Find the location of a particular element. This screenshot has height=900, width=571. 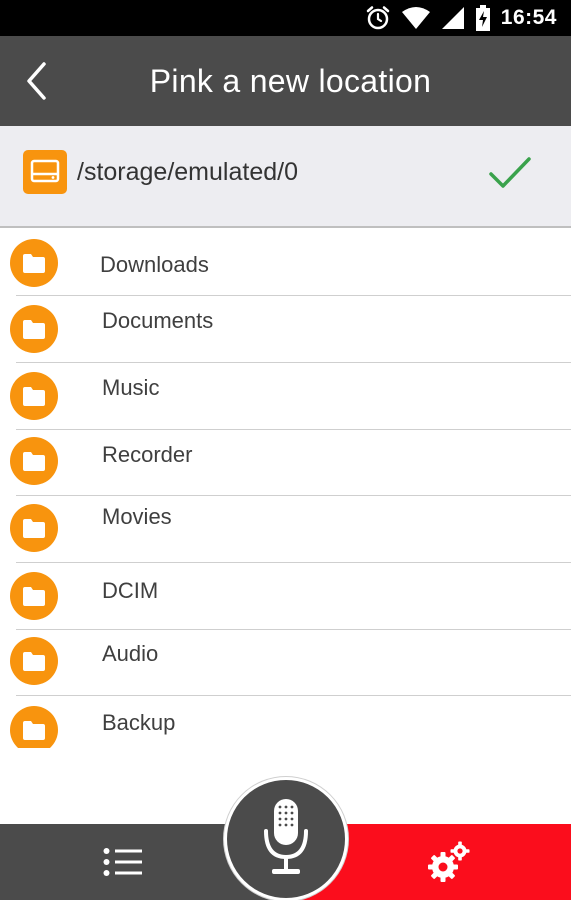

folder-label: DCIM is located at coordinates (130, 590).